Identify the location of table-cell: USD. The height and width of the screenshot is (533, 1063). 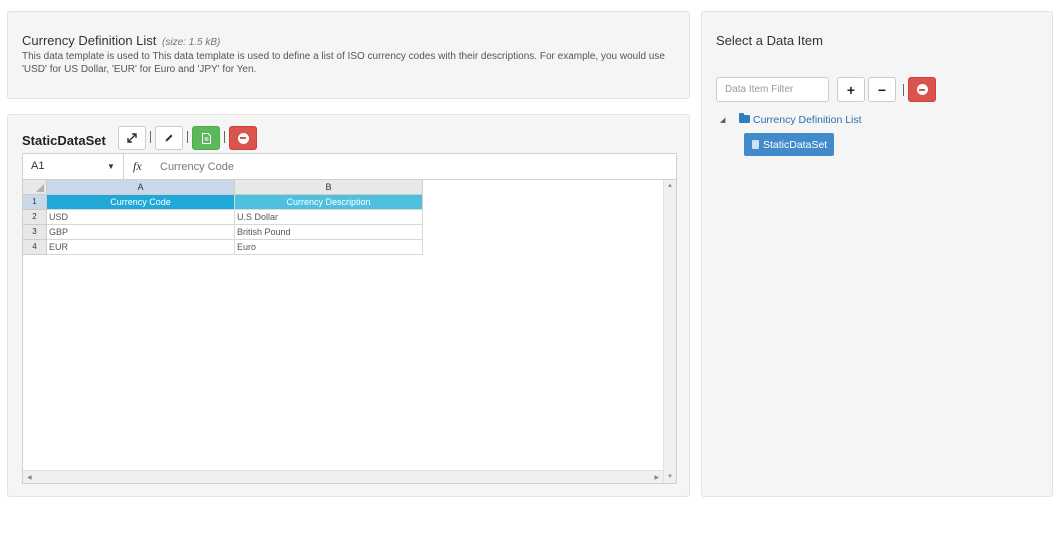
(141, 217).